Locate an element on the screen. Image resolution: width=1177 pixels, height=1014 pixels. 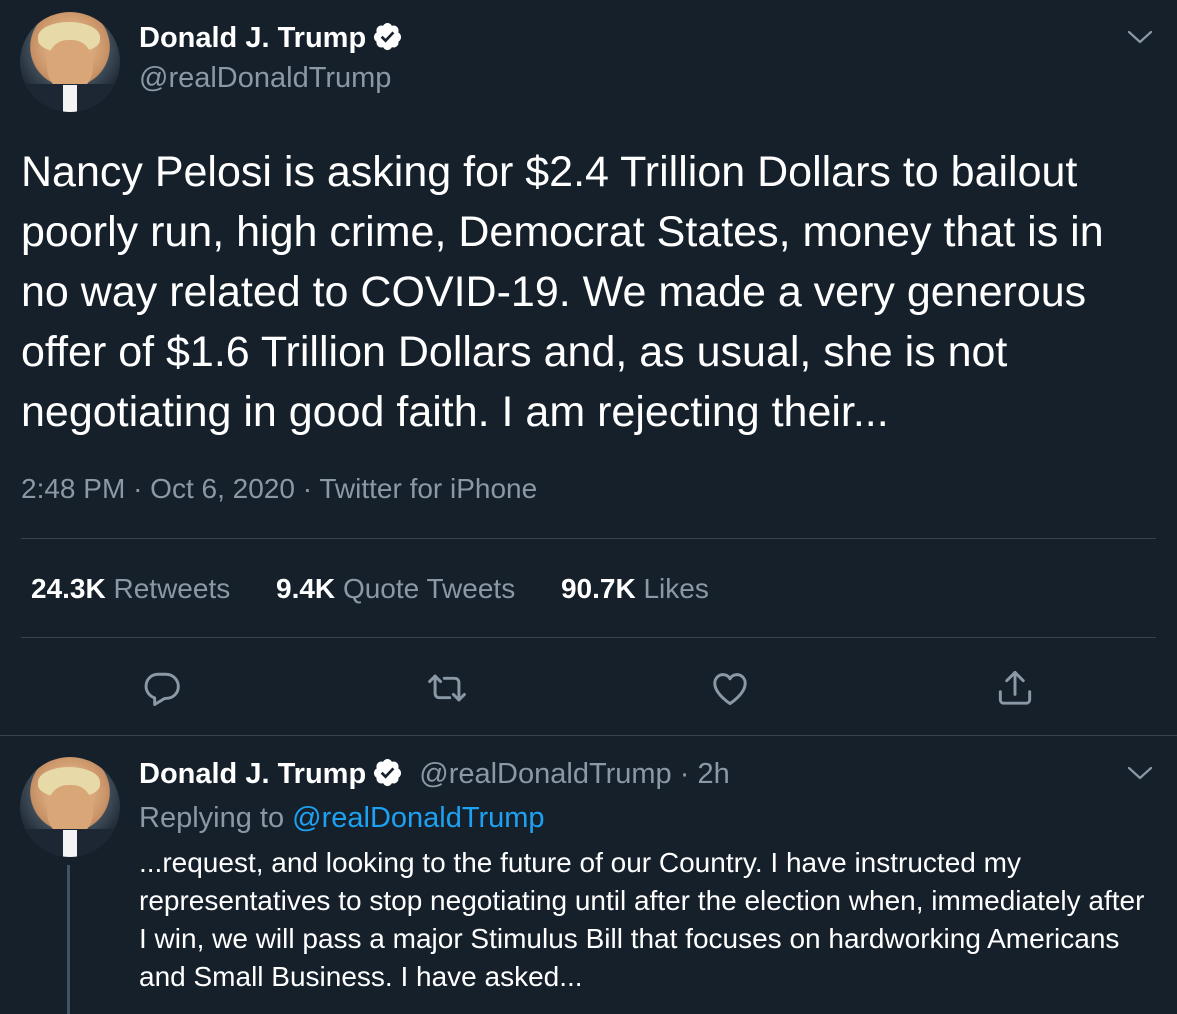
like-icon is located at coordinates (730, 688).